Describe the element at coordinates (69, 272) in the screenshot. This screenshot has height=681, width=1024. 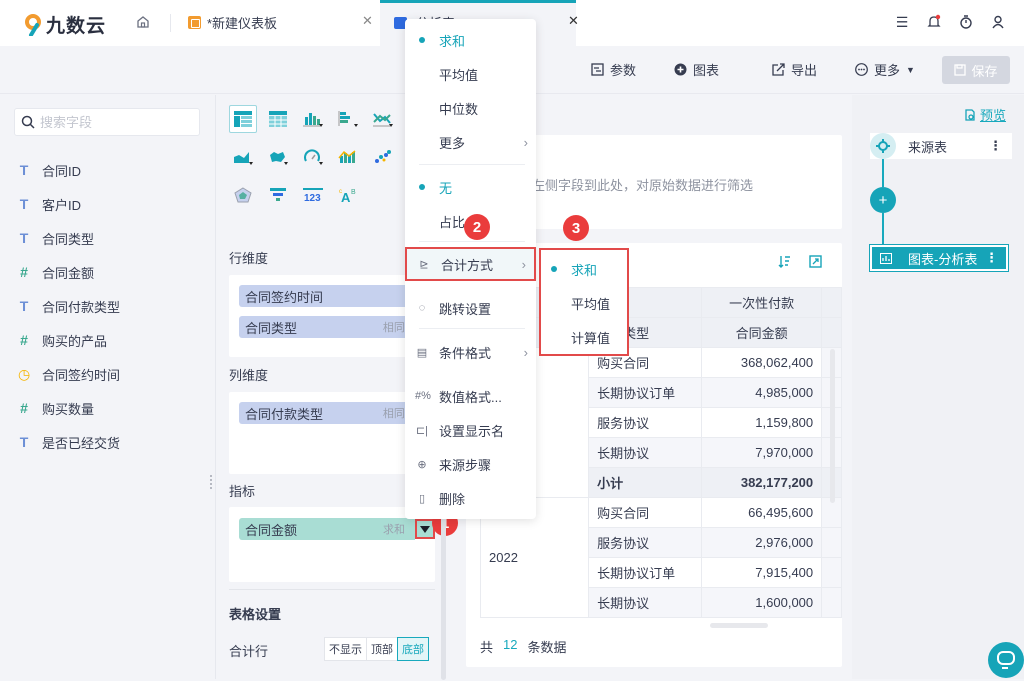
I see `field-item: # 合同金额` at that location.